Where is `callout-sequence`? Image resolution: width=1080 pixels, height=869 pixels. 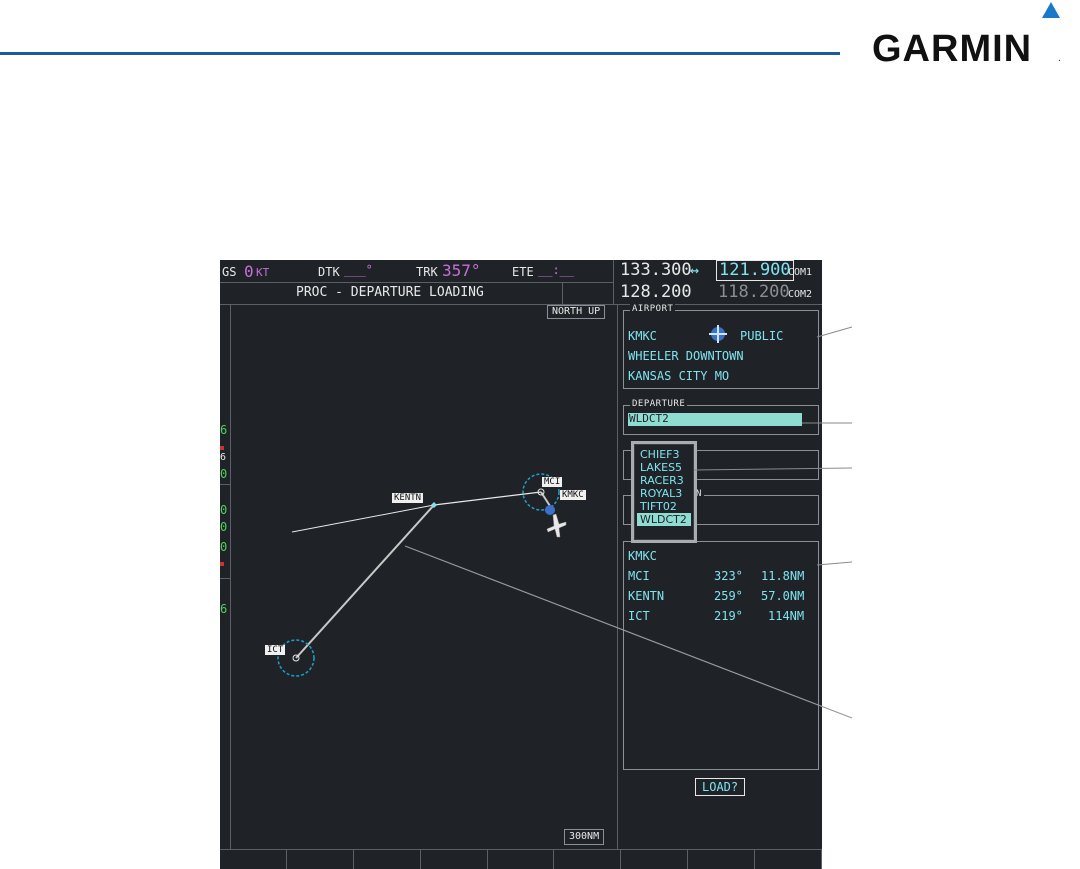
callout-sequence is located at coordinates (834, 563).